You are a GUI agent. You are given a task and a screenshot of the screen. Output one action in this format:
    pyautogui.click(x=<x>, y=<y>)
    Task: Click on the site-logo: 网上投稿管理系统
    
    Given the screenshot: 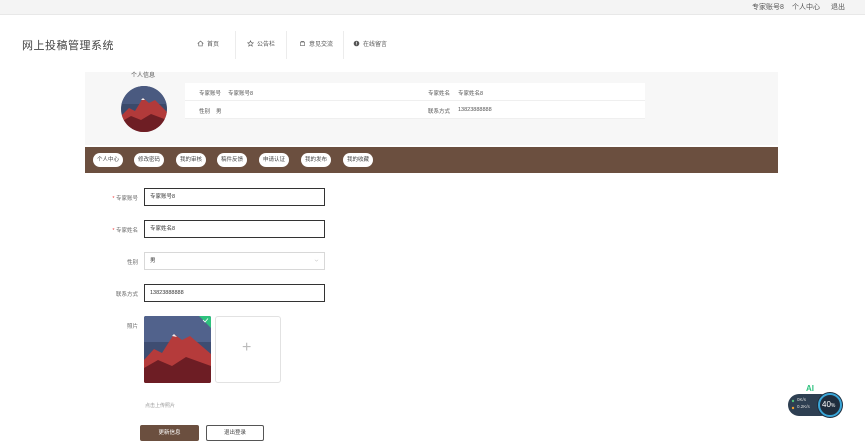 What is the action you would take?
    pyautogui.click(x=68, y=45)
    